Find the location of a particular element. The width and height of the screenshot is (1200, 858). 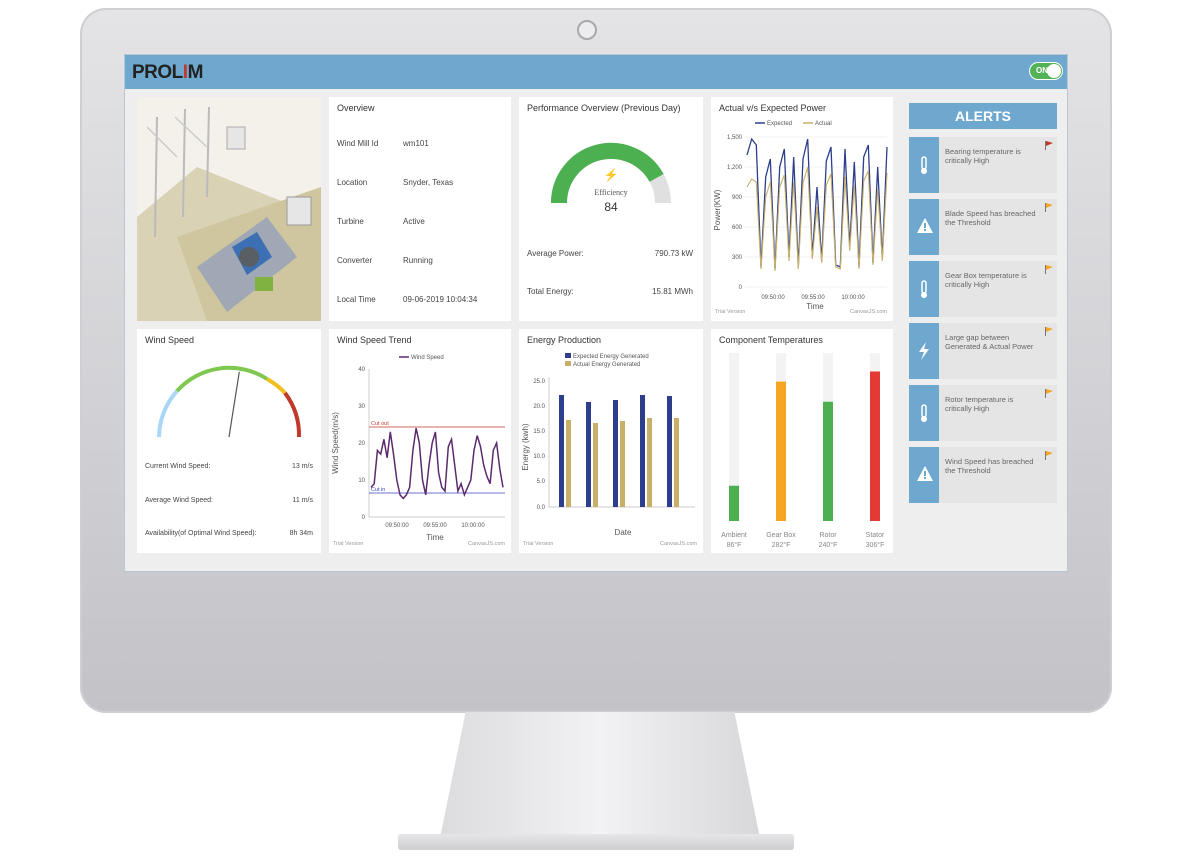

component-temp: 306°F is located at coordinates (875, 545).